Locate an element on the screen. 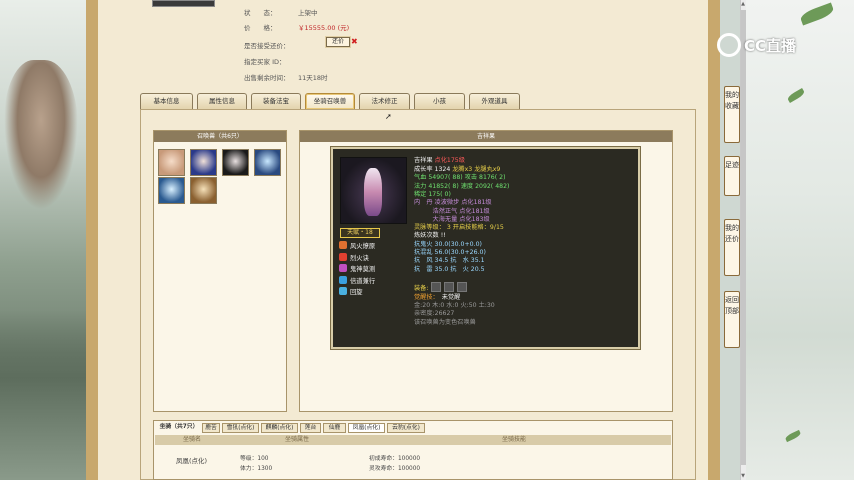  pet-stat-line: 抗 风 34.5 抗 水 35.1 is located at coordinates (449, 261).